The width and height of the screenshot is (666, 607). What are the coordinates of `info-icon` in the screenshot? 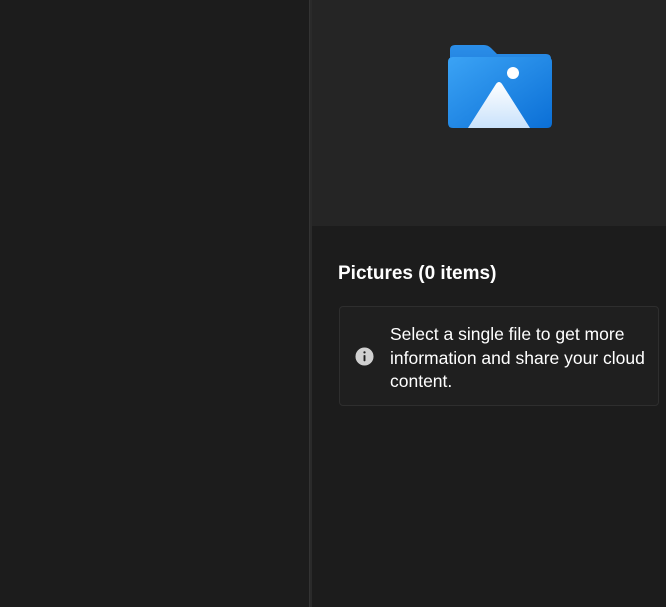 It's located at (364, 356).